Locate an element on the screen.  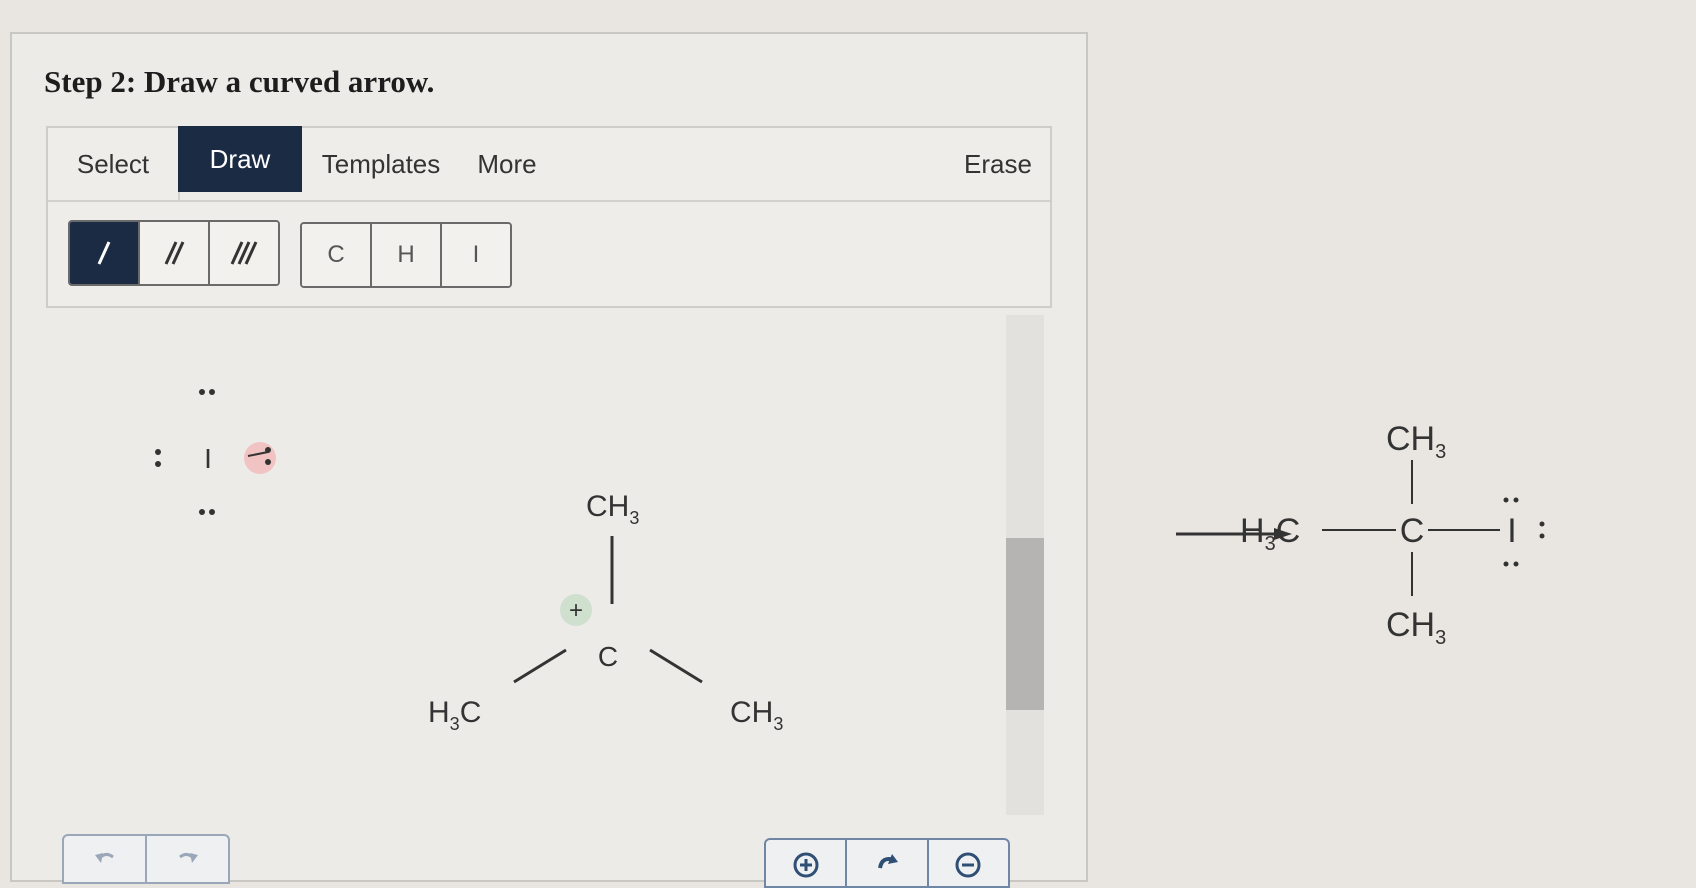
lone-pair-highlight is located at coordinates (260, 458).